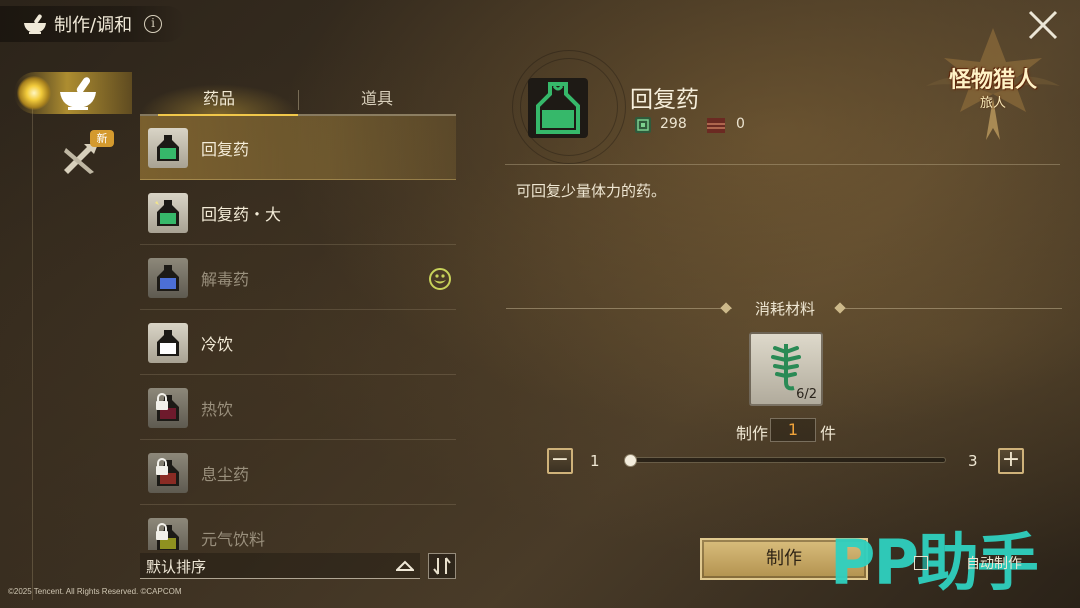 The width and height of the screenshot is (1080, 608). I want to click on game-logo: 怪物猎人 旅人, so click(993, 84).